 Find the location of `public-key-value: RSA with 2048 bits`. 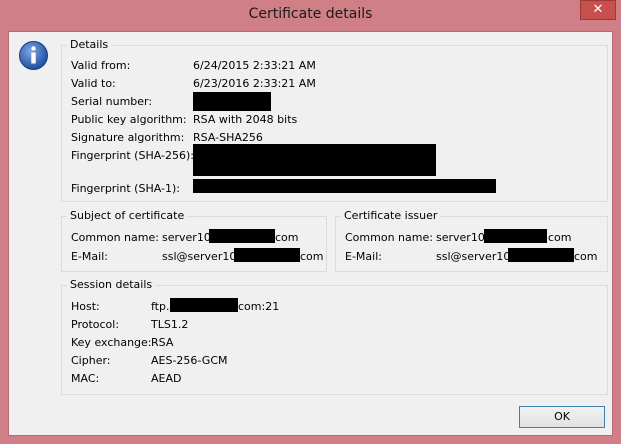

public-key-value: RSA with 2048 bits is located at coordinates (245, 119).